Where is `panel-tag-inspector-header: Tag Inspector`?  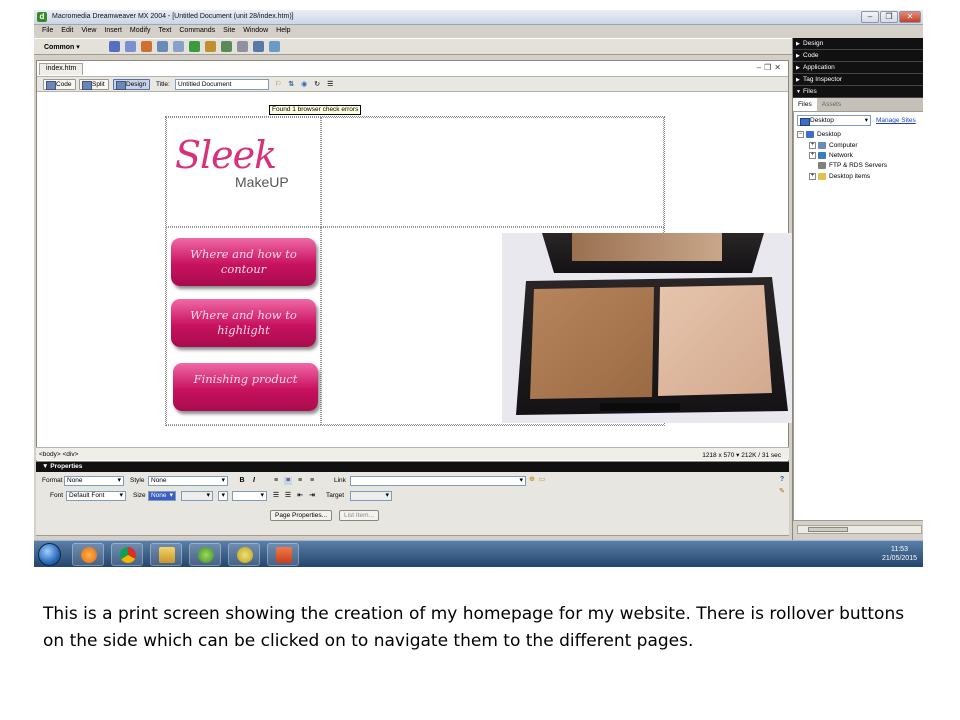
panel-tag-inspector-header: Tag Inspector is located at coordinates (858, 80).